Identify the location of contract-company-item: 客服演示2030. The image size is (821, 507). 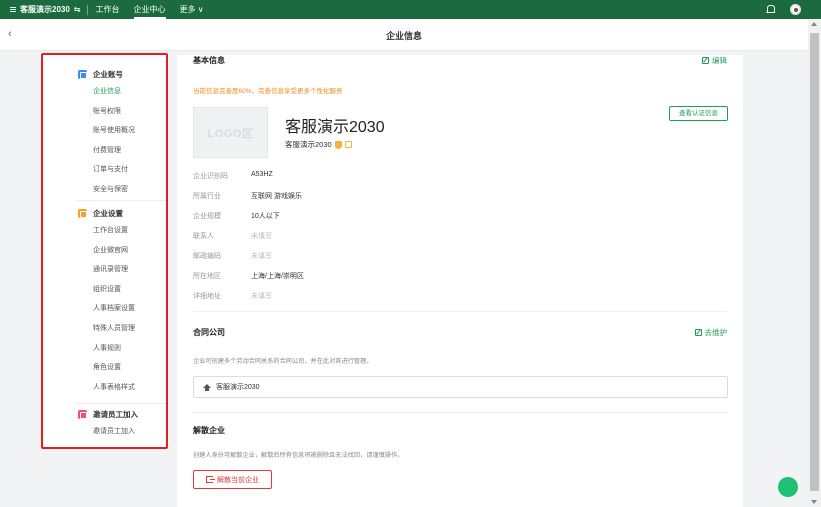
(460, 387).